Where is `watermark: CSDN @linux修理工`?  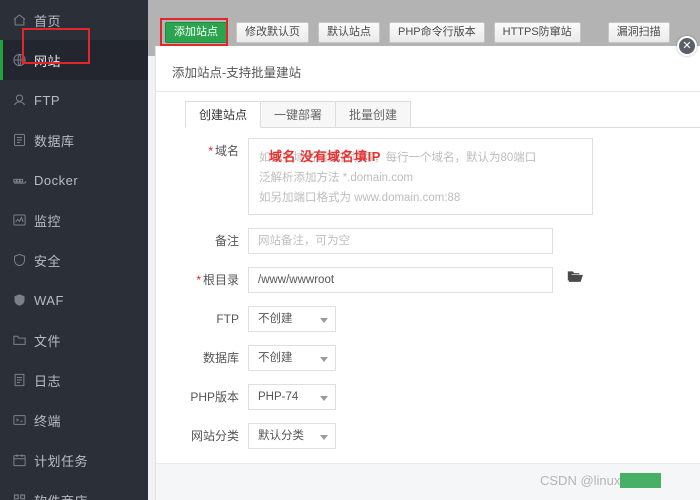
watermark: CSDN @linux修理工 is located at coordinates (601, 479).